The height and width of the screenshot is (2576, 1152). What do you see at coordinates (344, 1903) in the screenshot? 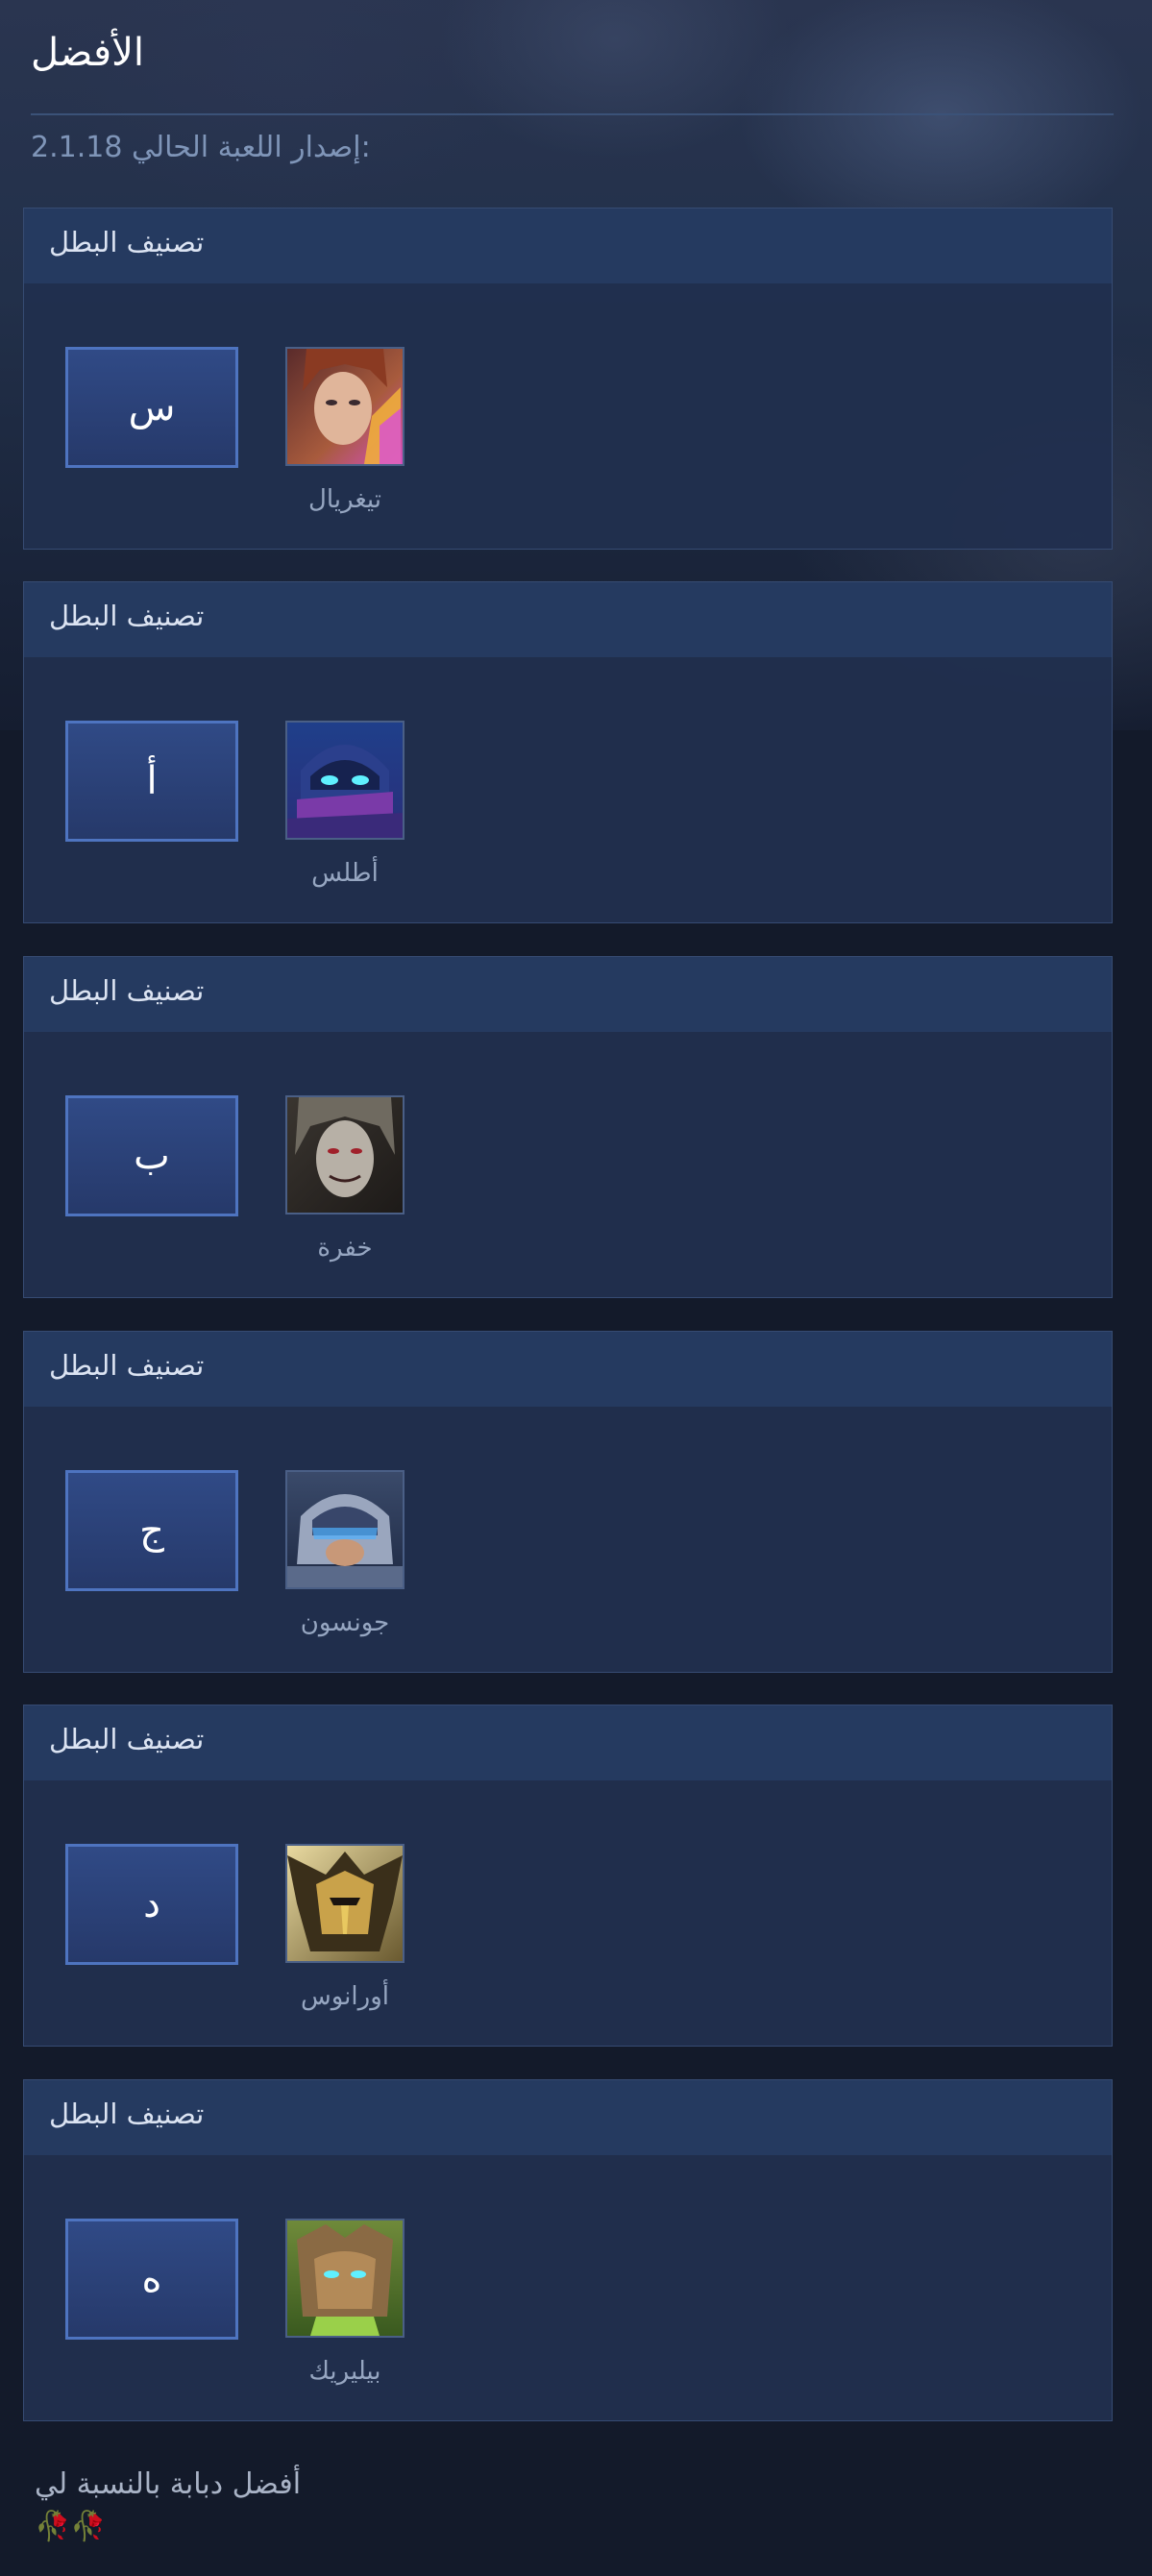
I see `uranus-portrait-icon` at bounding box center [344, 1903].